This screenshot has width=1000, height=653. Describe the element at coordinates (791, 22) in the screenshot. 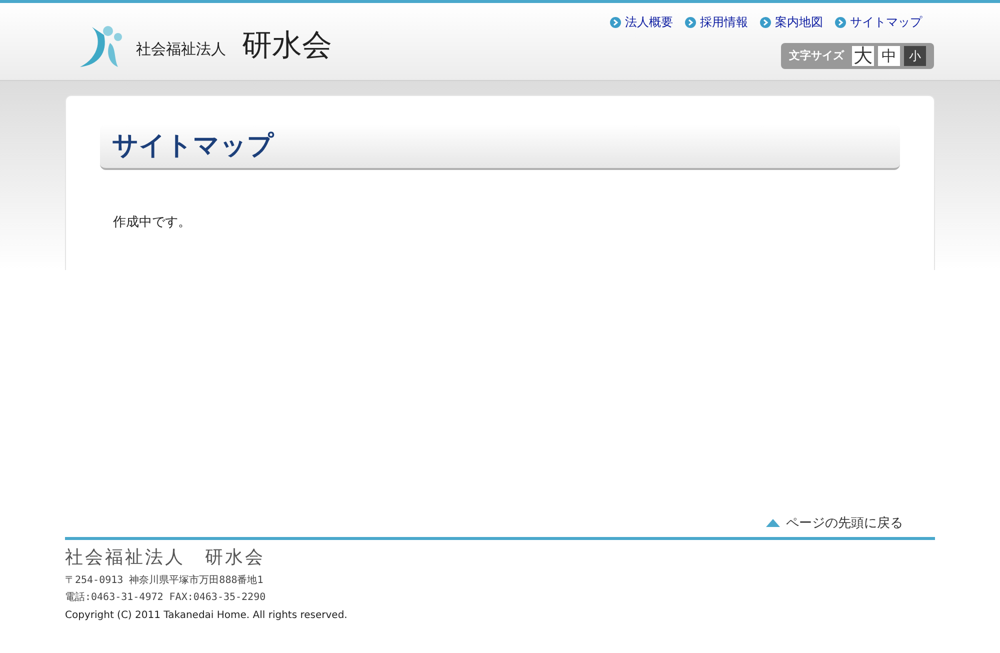

I see `nav-link: 案内地図` at that location.